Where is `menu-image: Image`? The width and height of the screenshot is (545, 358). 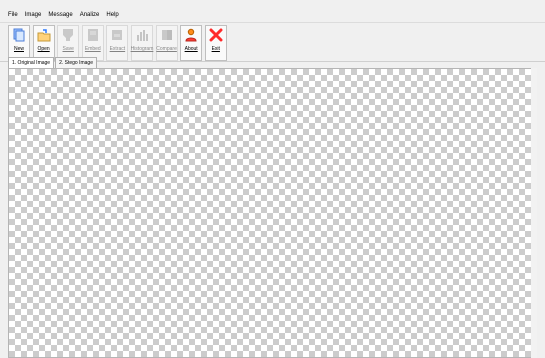
menu-image: Image is located at coordinates (33, 15).